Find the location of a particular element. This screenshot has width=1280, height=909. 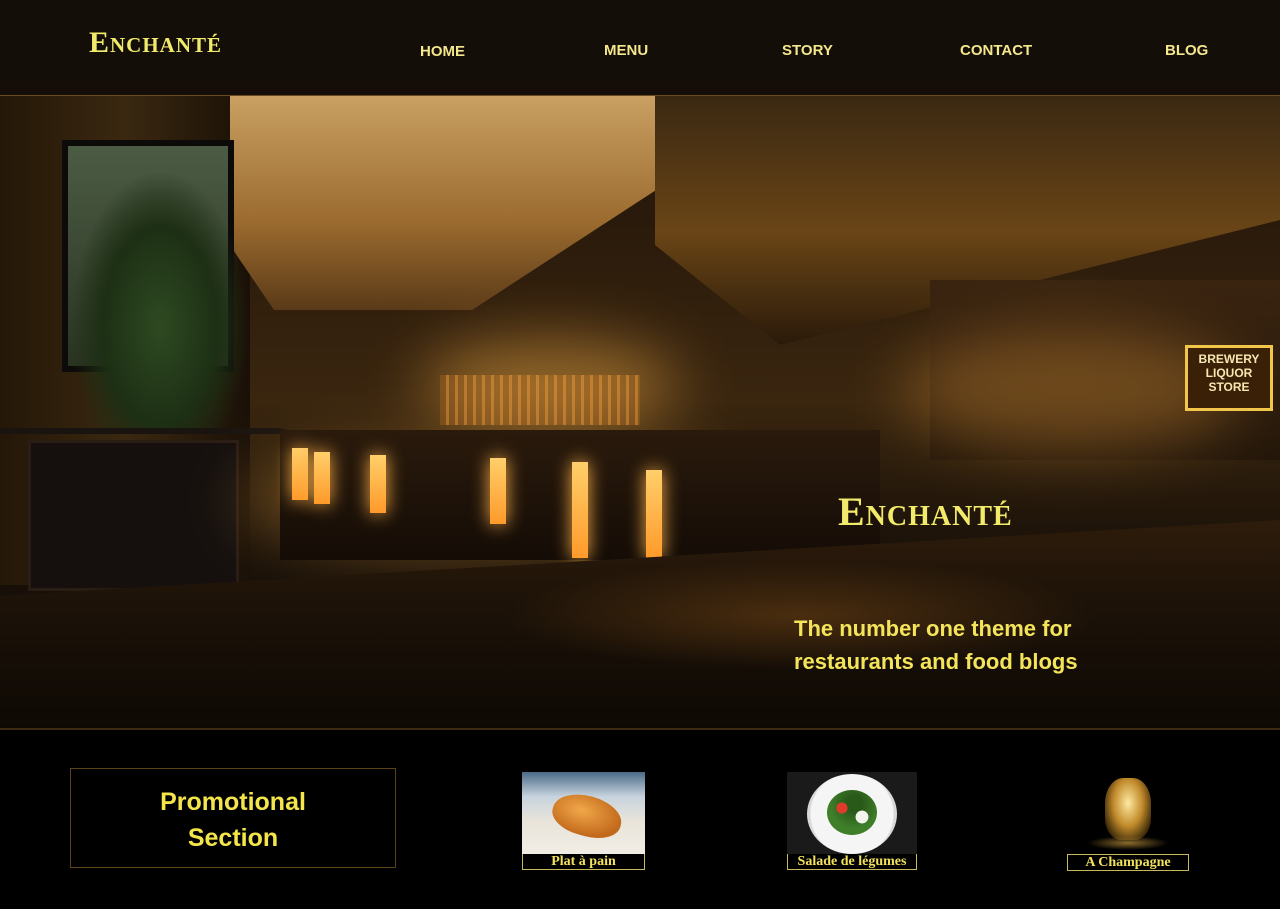

promotional-section: Promotional Section is located at coordinates (233, 818).